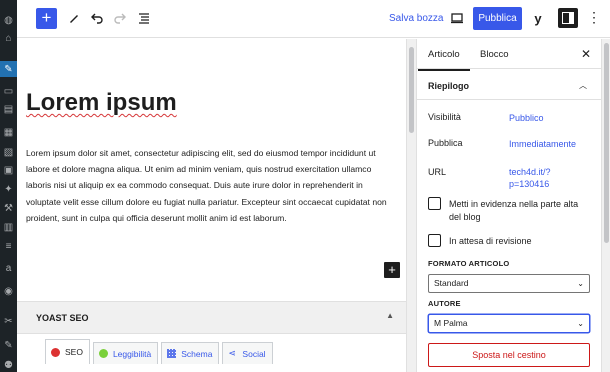 The image size is (610, 372). Describe the element at coordinates (529, 184) in the screenshot. I see `url-line-2: p=130416` at that location.